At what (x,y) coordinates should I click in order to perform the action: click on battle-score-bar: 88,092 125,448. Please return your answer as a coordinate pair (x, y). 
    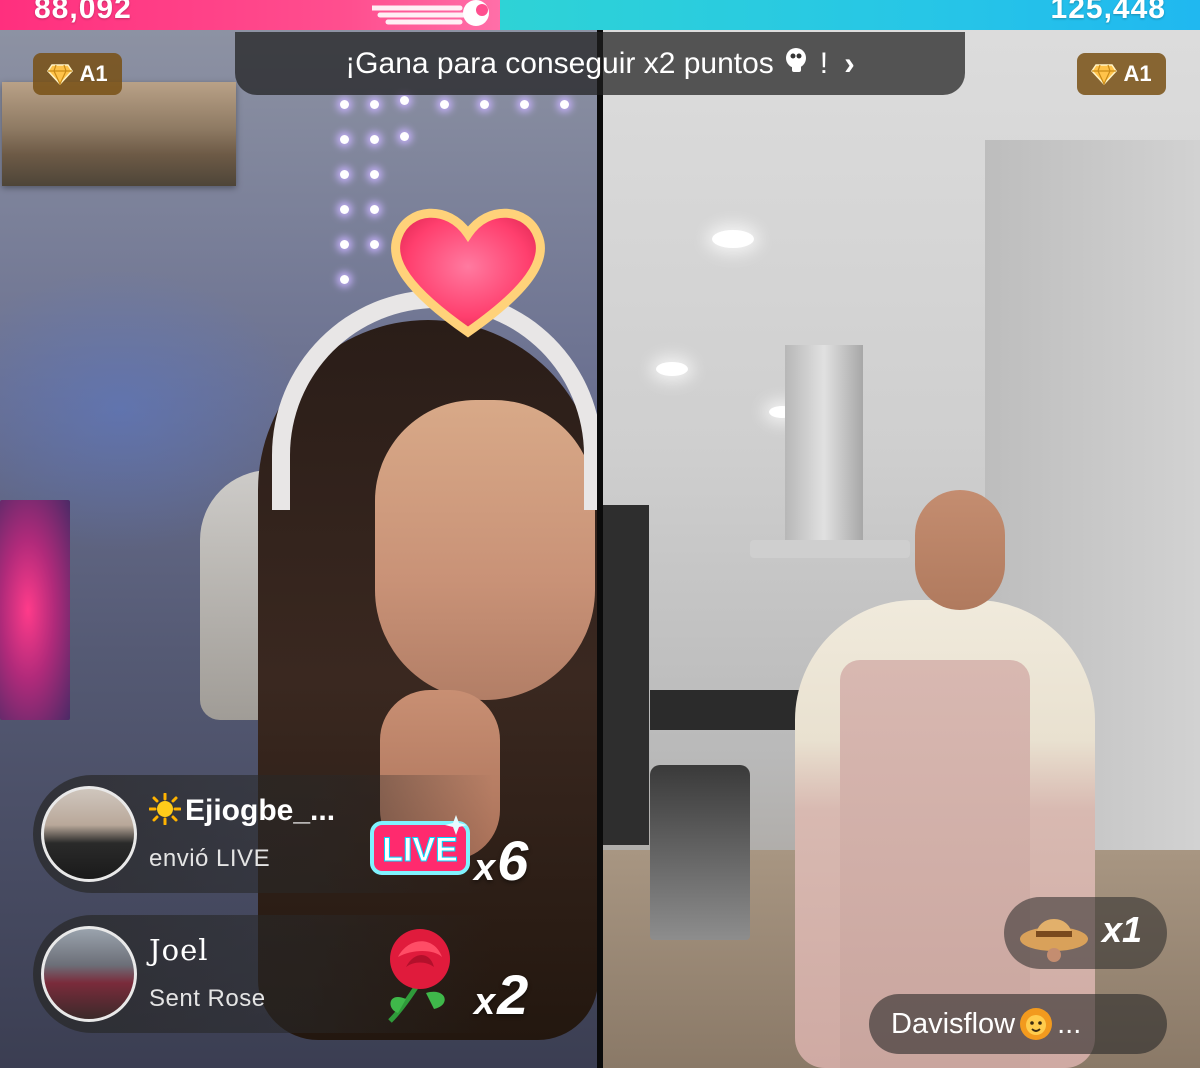
    Looking at the image, I should click on (600, 15).